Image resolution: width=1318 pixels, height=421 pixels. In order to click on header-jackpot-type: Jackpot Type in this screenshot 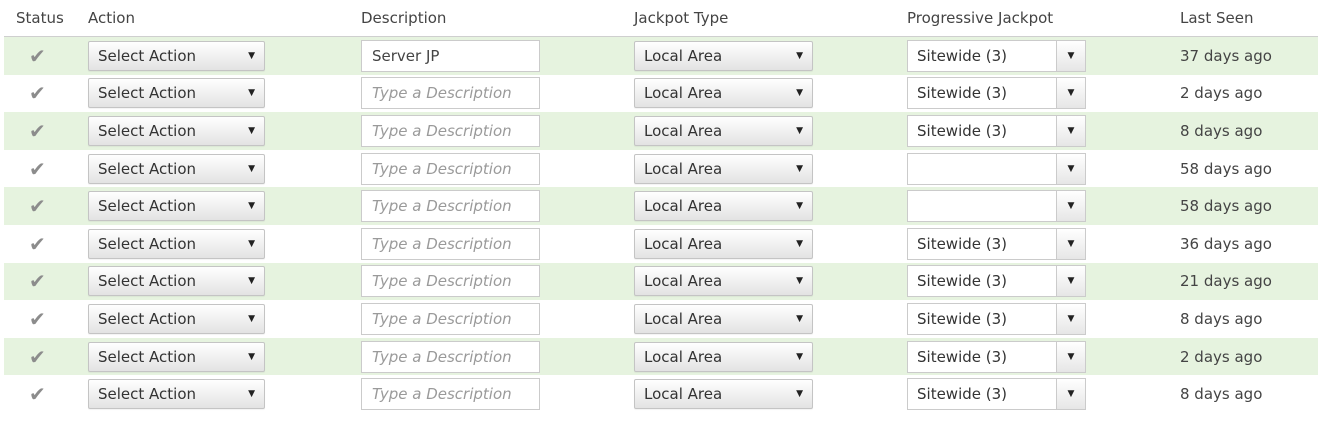, I will do `click(681, 18)`.